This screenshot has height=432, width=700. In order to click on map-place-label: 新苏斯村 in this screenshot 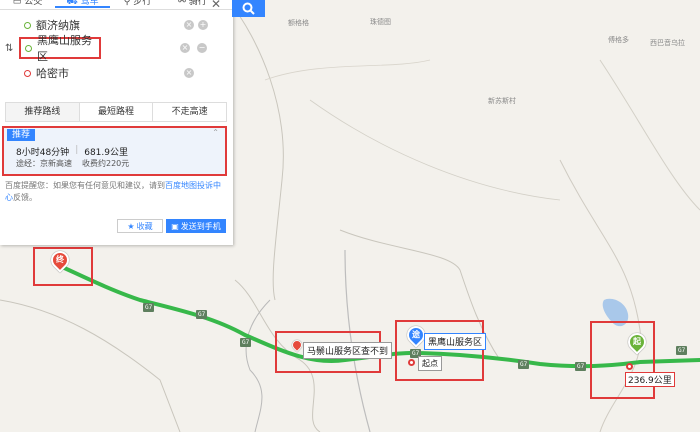, I will do `click(502, 101)`.